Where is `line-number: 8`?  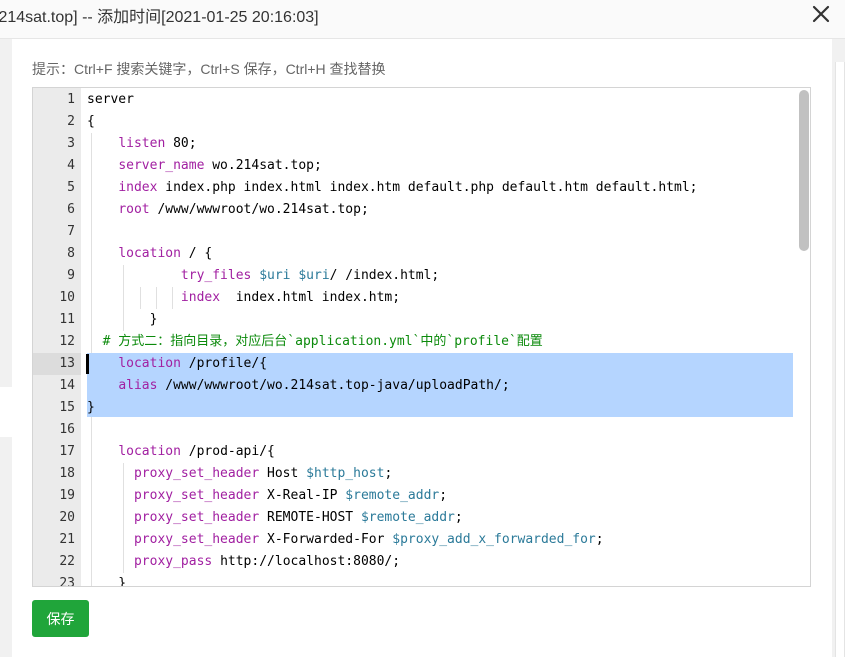 line-number: 8 is located at coordinates (71, 253).